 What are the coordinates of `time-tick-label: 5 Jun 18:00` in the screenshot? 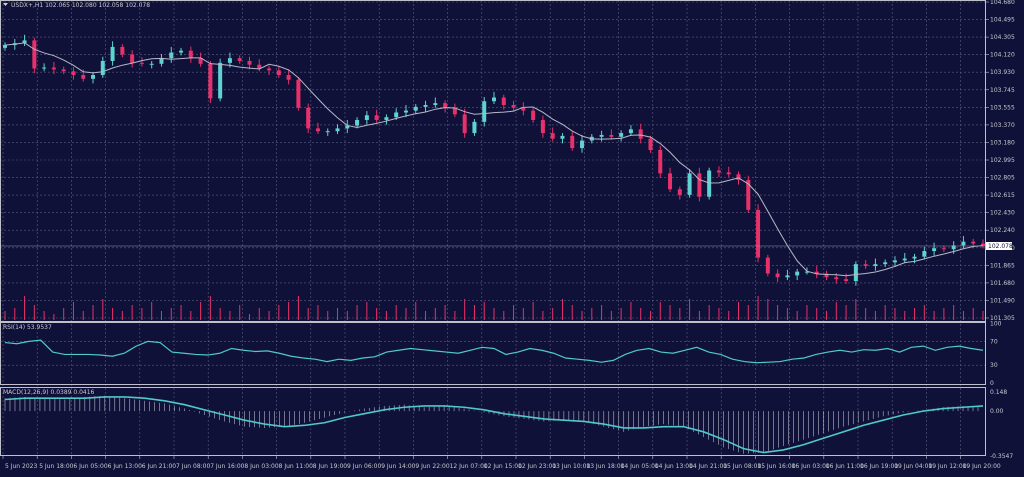 It's located at (56, 466).